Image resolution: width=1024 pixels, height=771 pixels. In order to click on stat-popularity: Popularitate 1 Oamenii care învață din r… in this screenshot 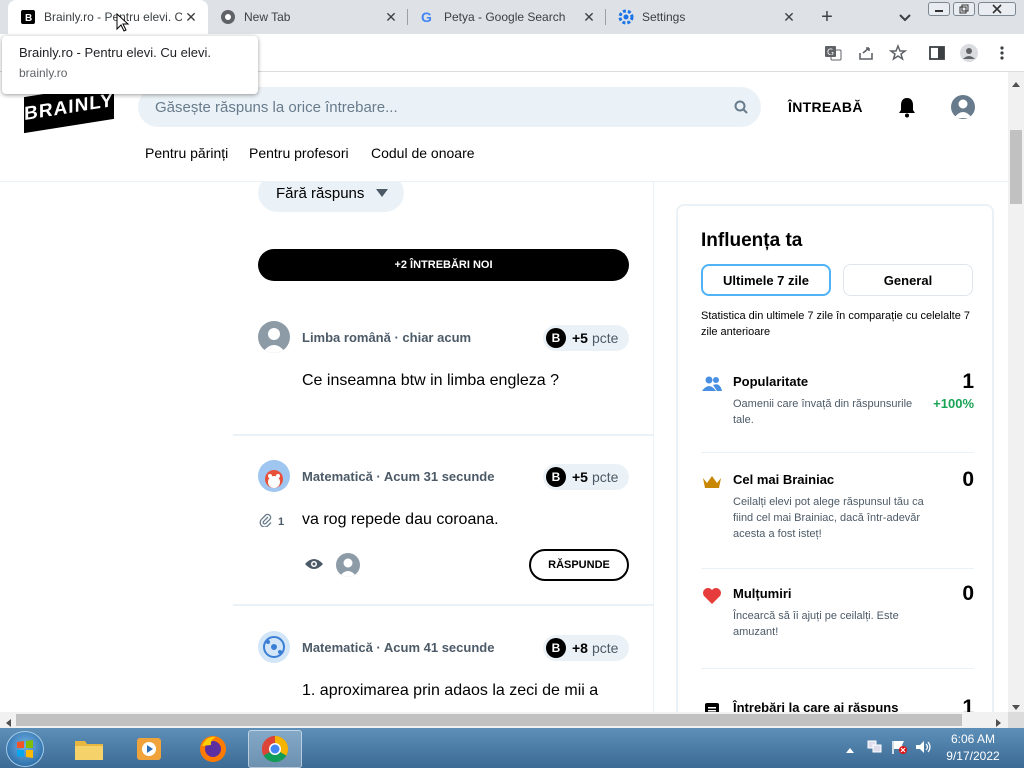, I will do `click(837, 401)`.